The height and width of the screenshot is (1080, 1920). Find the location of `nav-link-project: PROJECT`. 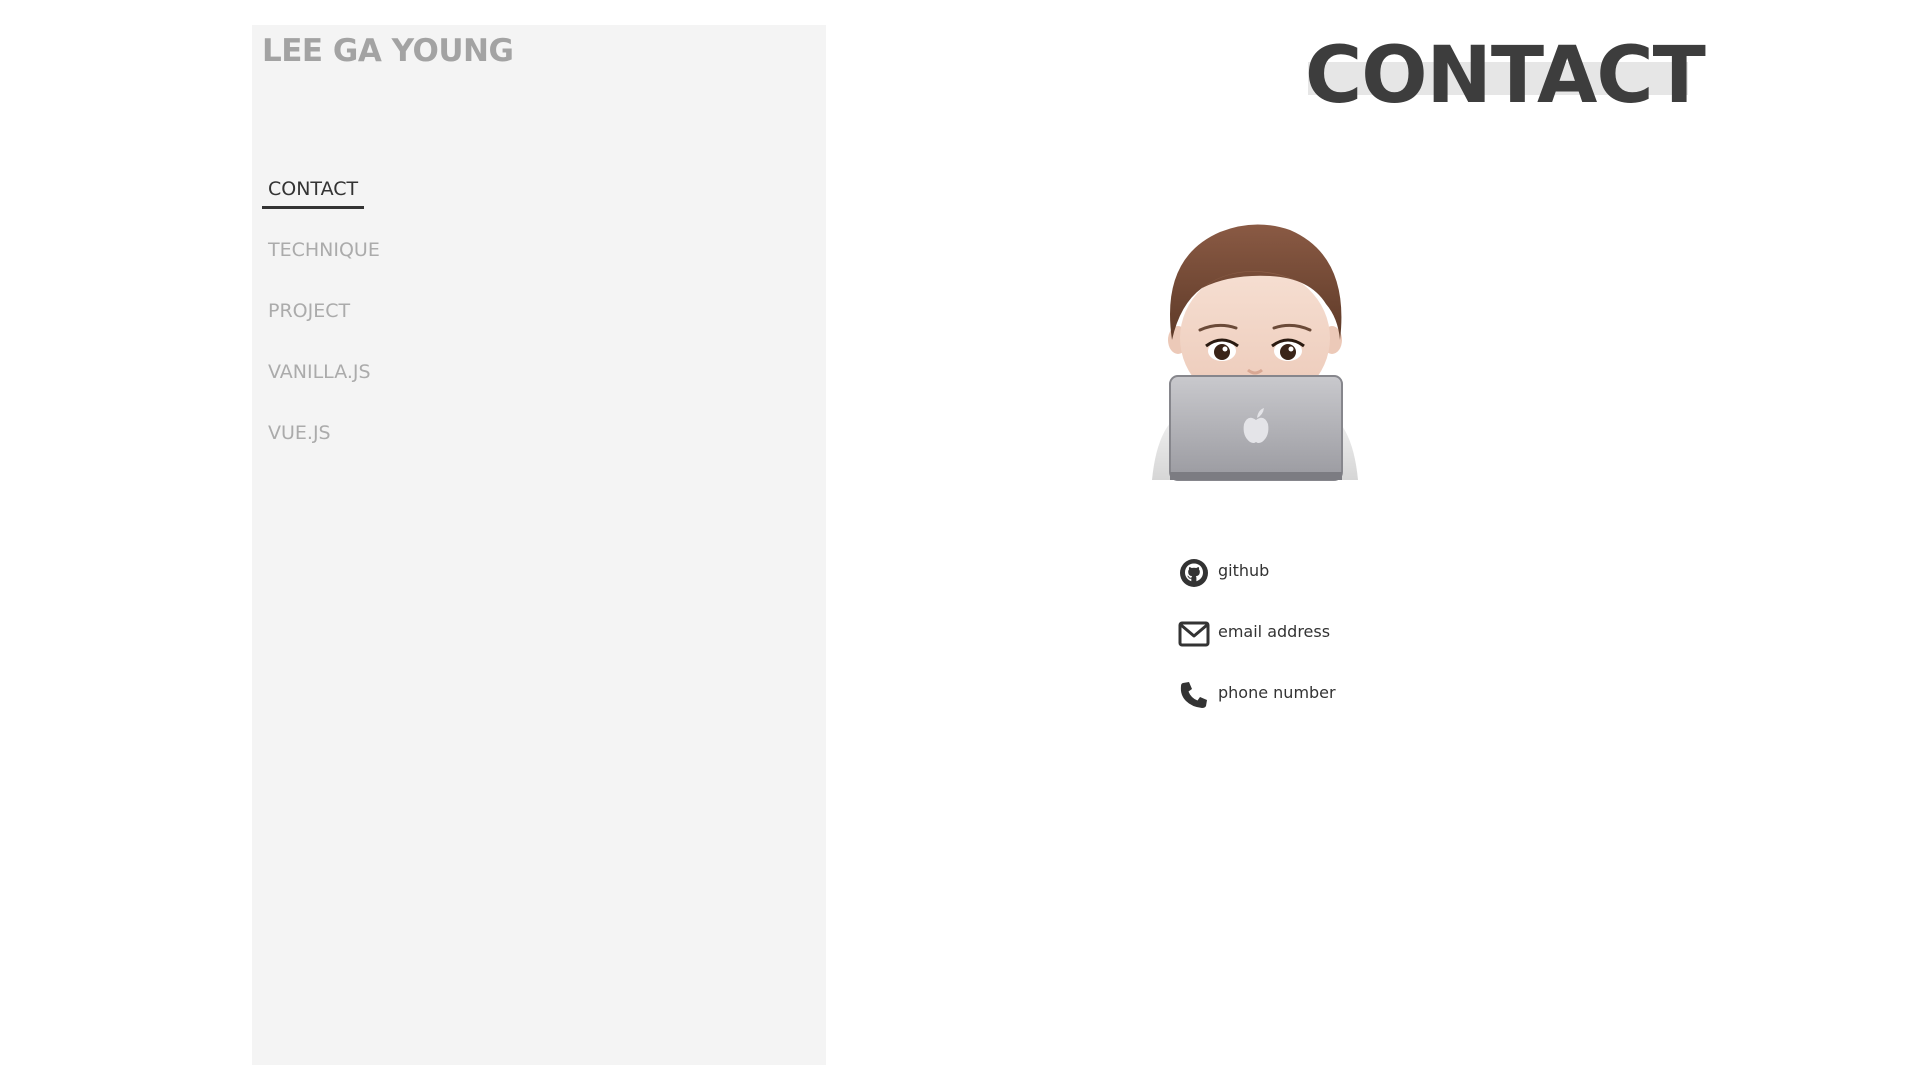

nav-link-project: PROJECT is located at coordinates (309, 312).